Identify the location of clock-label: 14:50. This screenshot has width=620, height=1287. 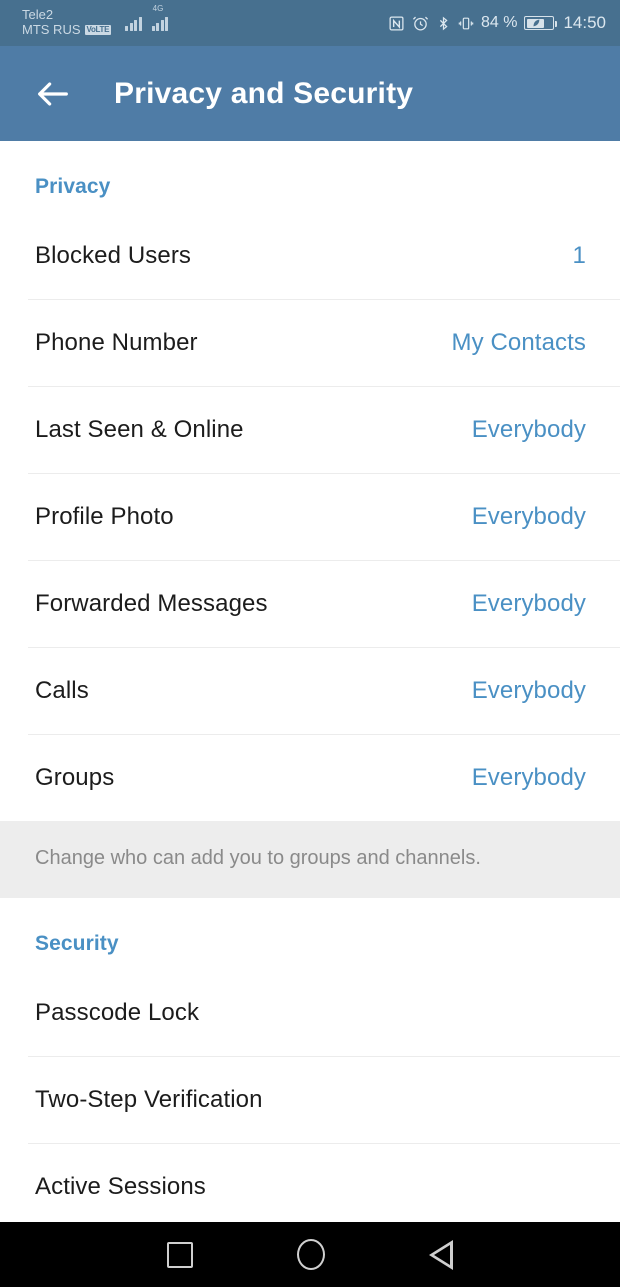
(584, 22).